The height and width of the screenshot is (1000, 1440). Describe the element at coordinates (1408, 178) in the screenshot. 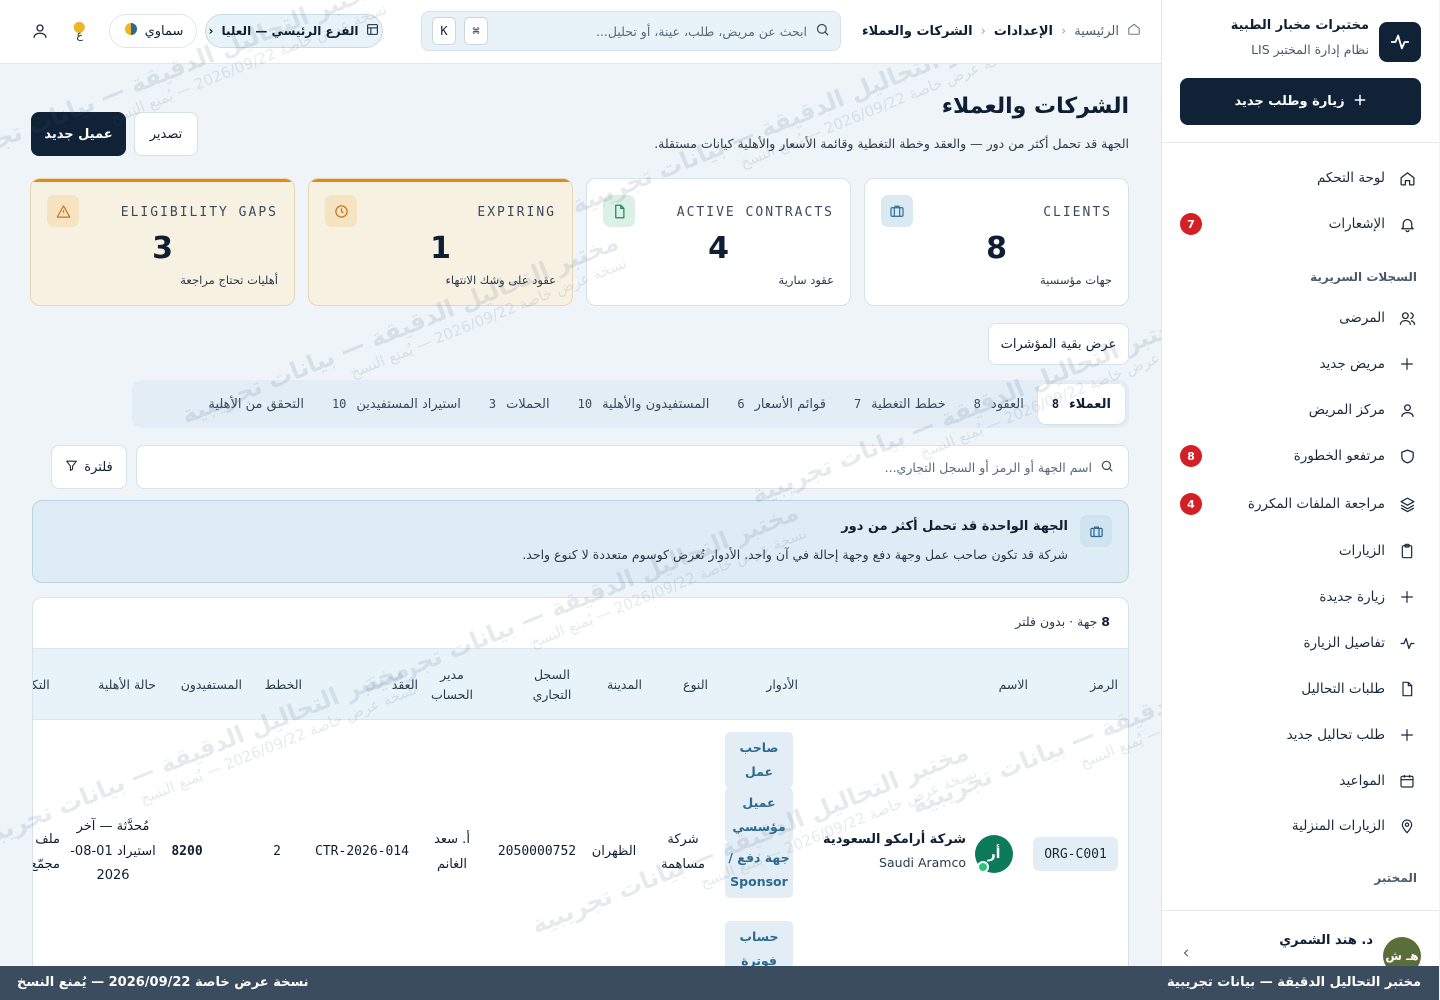

I see `home-icon` at that location.